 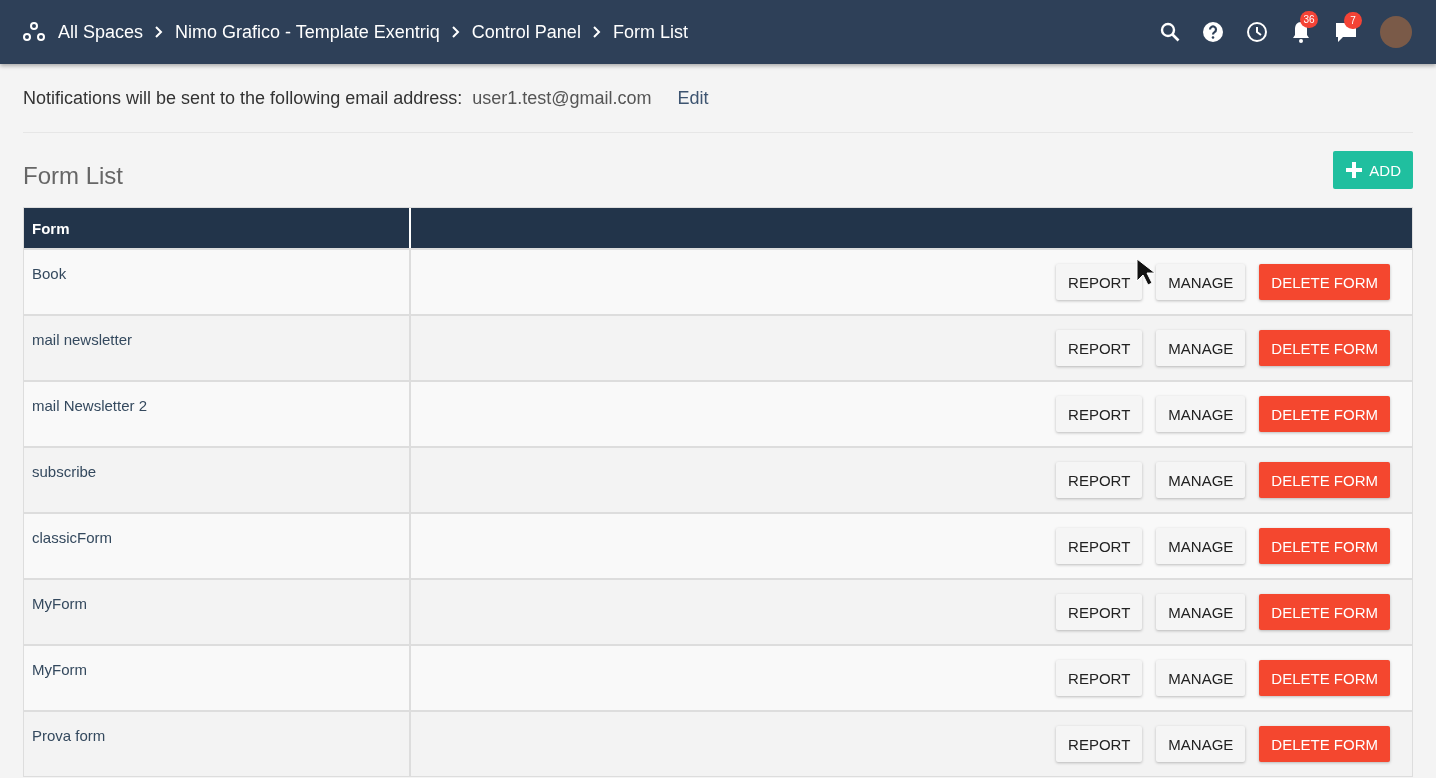 I want to click on breadcrumb-link: Control Panel, so click(x=526, y=32).